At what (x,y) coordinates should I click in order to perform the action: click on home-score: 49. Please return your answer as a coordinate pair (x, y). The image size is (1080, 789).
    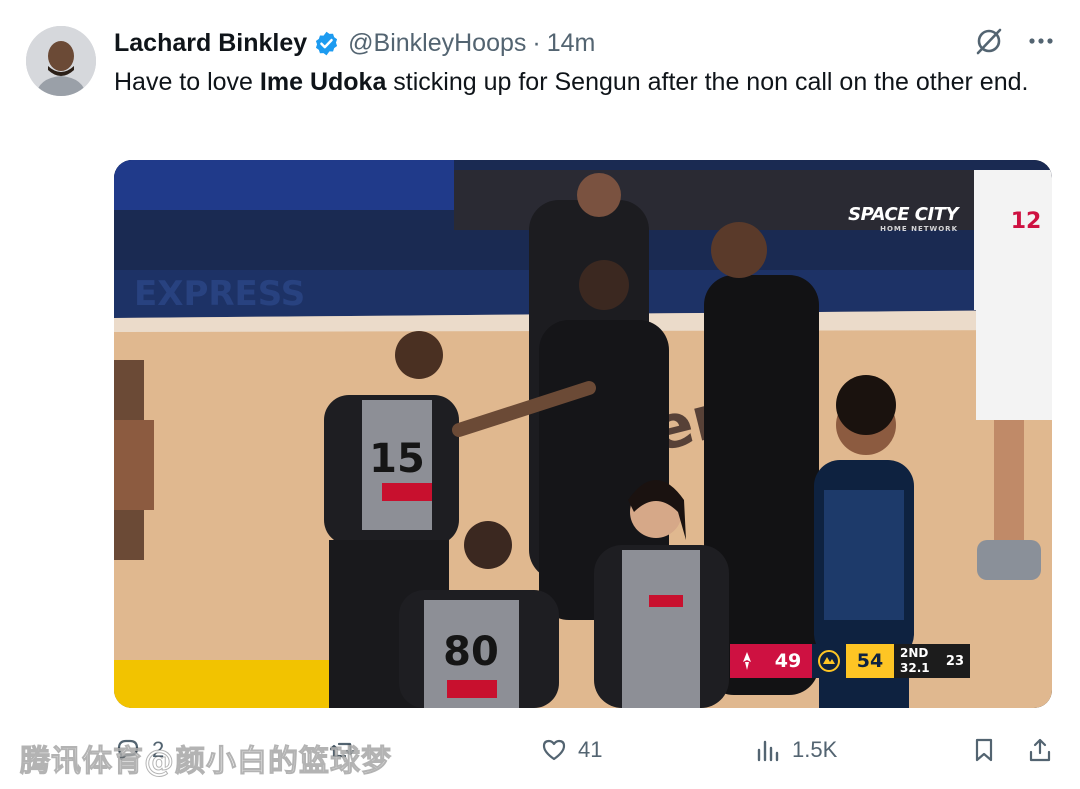
    Looking at the image, I should click on (788, 661).